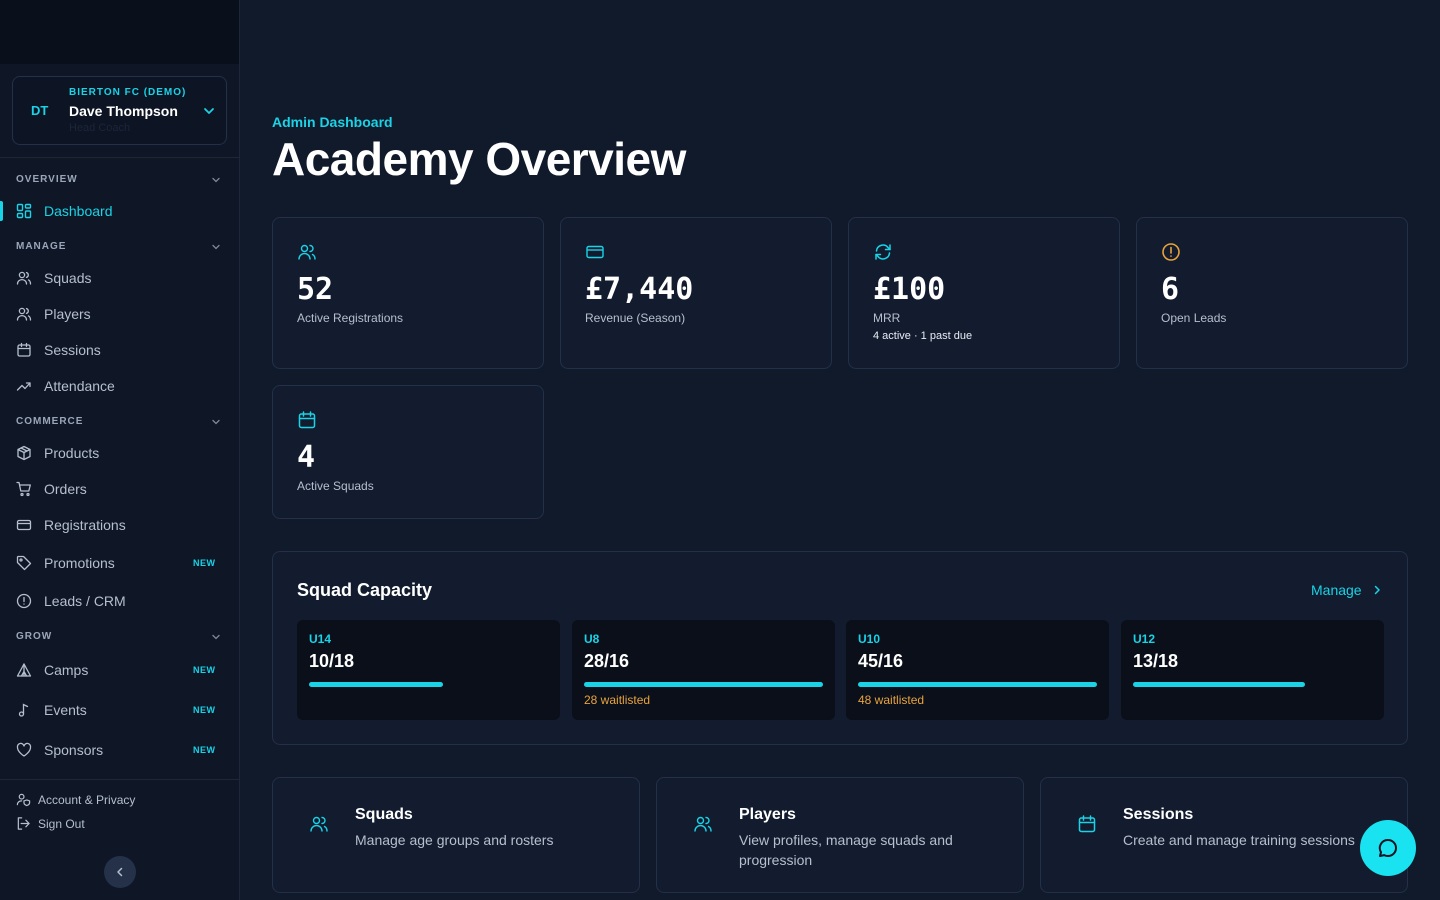 The height and width of the screenshot is (900, 1440). Describe the element at coordinates (869, 639) in the screenshot. I see `squad-age-group: U10` at that location.